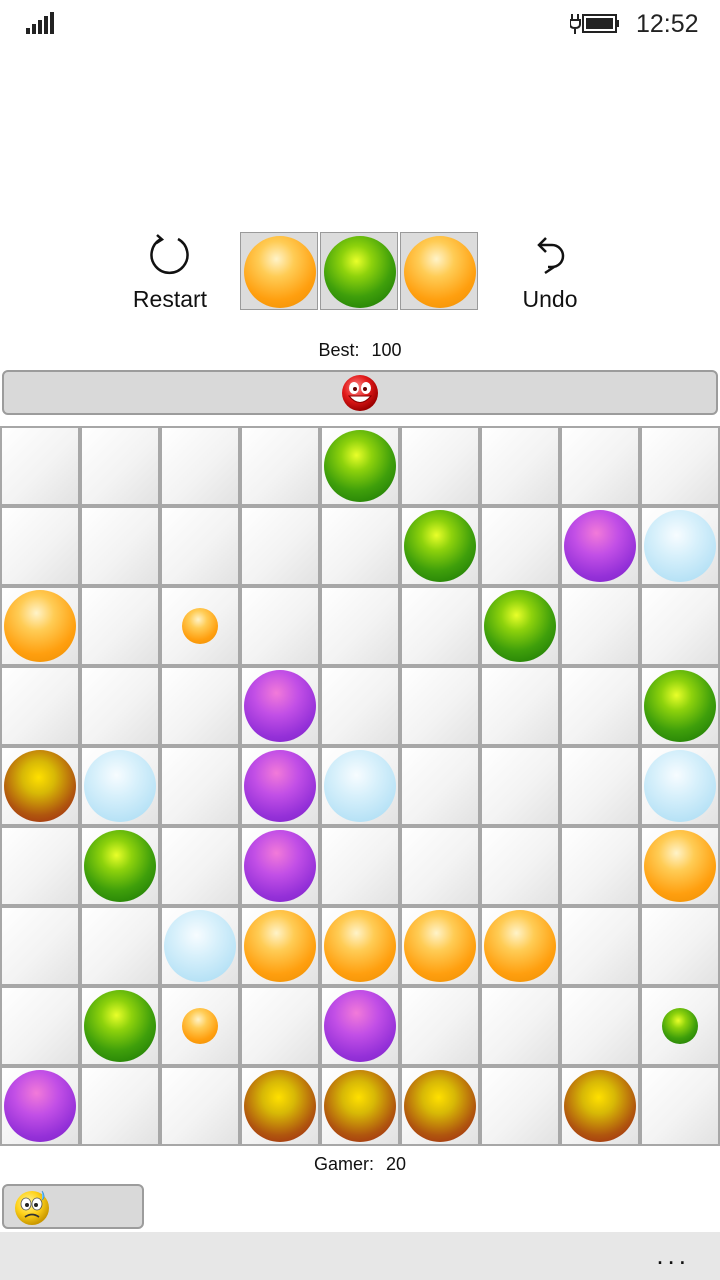  I want to click on undo-button: Undo, so click(550, 272).